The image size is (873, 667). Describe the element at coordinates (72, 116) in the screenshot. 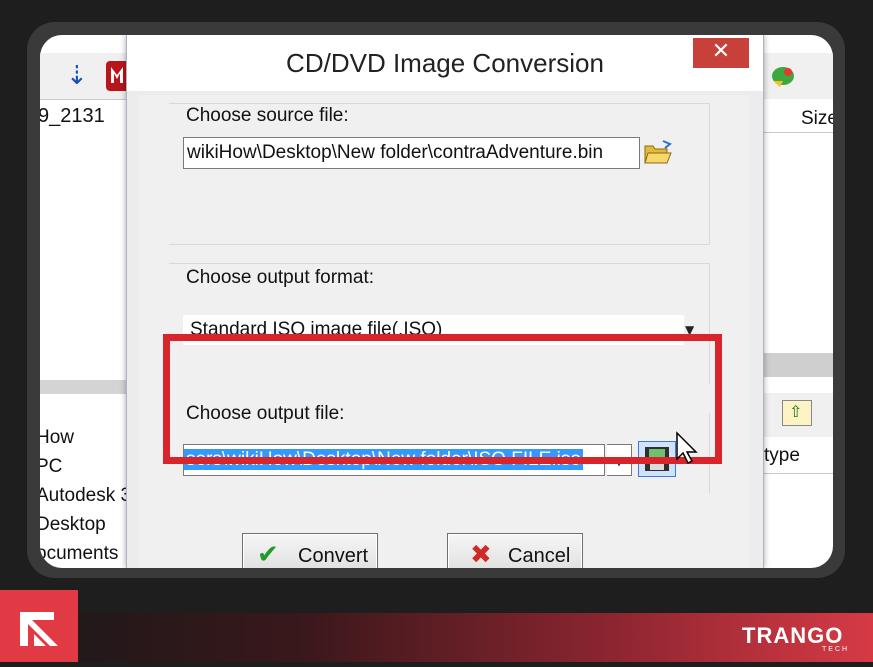

I see `background-file-name: 9_2131` at that location.